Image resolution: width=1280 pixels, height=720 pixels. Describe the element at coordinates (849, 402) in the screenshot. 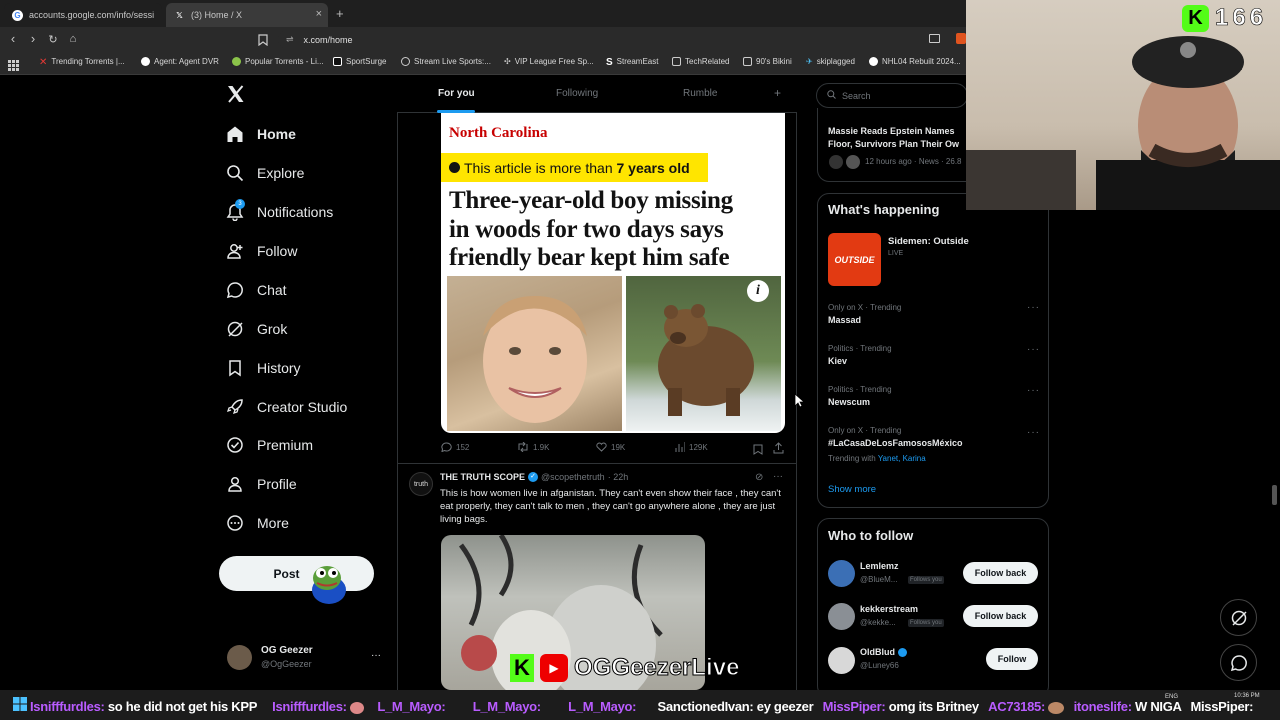

I see `trend-name: Newscum` at that location.